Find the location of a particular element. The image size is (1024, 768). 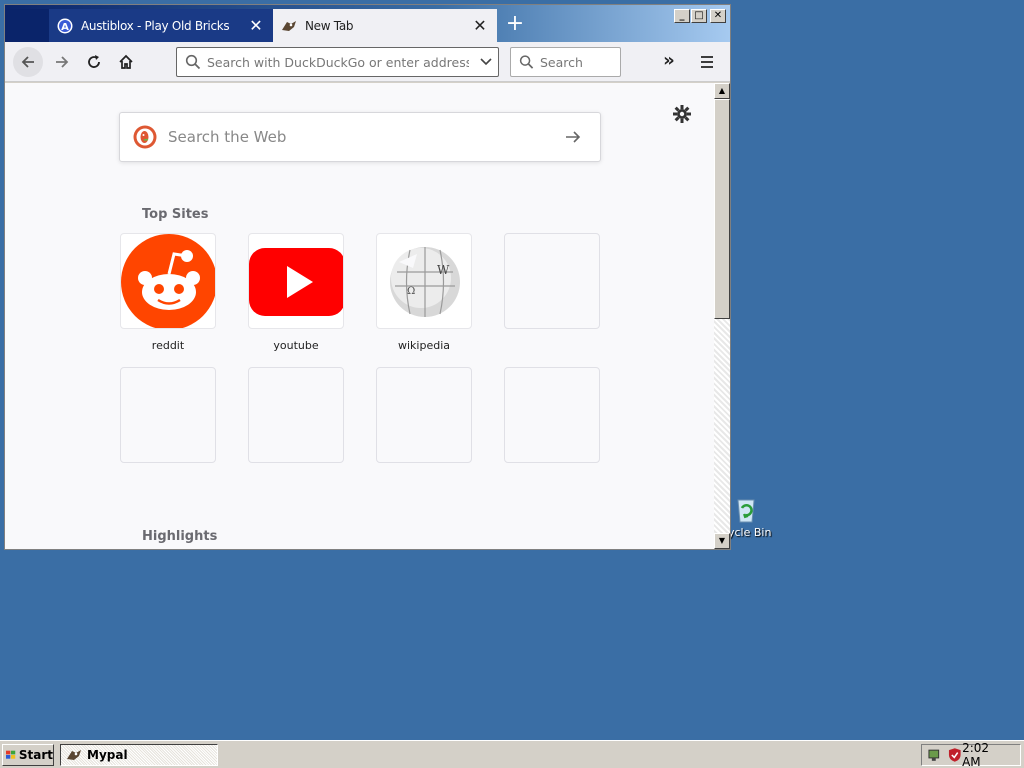

chevron-down-icon is located at coordinates (486, 62).